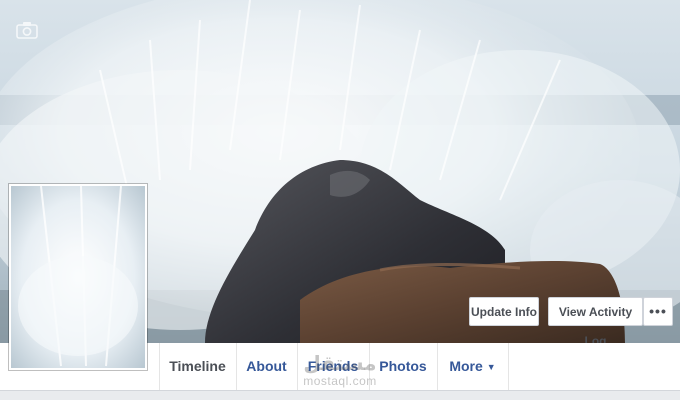  What do you see at coordinates (340, 395) in the screenshot?
I see `page-background-strip` at bounding box center [340, 395].